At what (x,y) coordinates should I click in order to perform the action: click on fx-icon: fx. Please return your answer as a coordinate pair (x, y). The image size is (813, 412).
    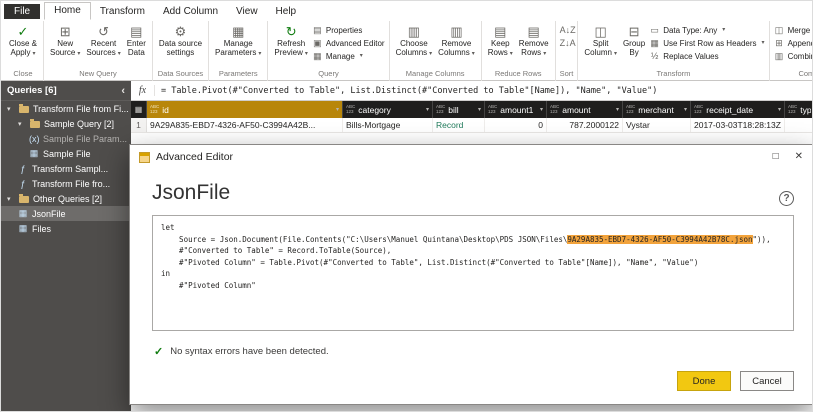
    Looking at the image, I should click on (143, 90).